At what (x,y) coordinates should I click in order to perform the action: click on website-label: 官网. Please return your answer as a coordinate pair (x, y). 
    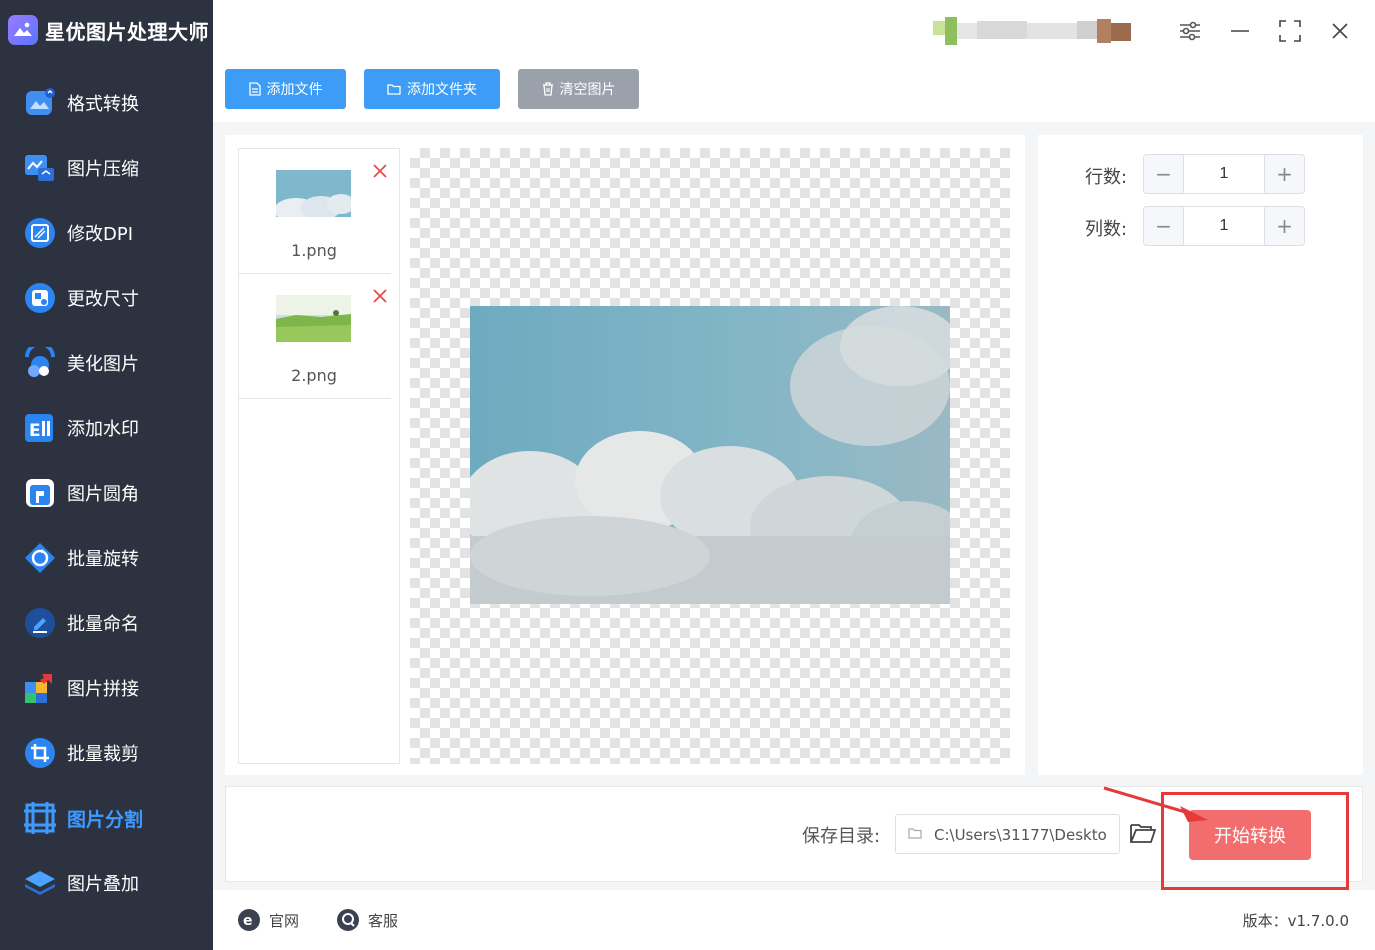
    Looking at the image, I should click on (284, 920).